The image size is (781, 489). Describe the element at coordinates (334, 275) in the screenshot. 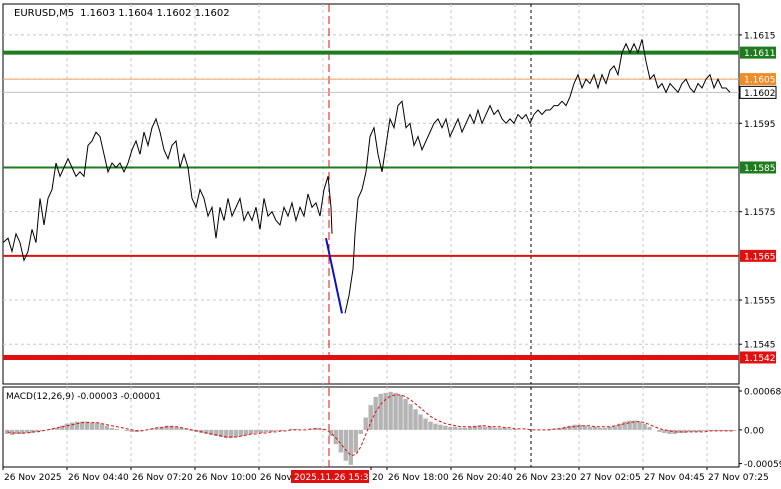

I see `signal-arrow` at that location.